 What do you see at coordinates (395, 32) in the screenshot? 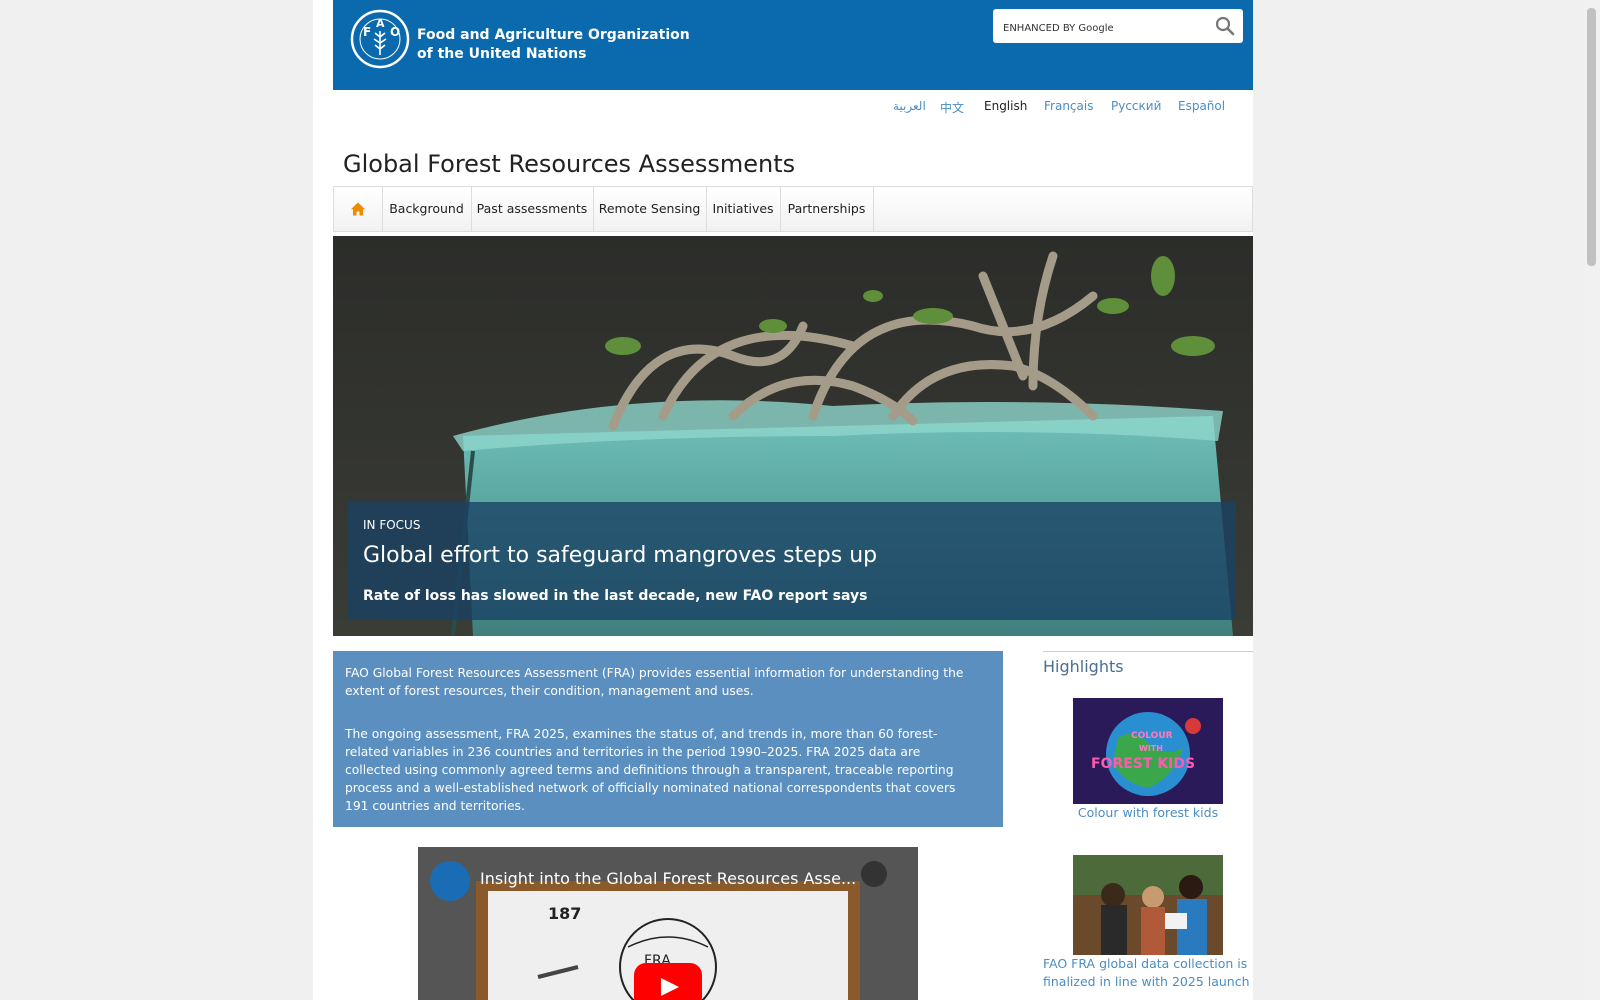
I see `svg-text: O` at bounding box center [395, 32].